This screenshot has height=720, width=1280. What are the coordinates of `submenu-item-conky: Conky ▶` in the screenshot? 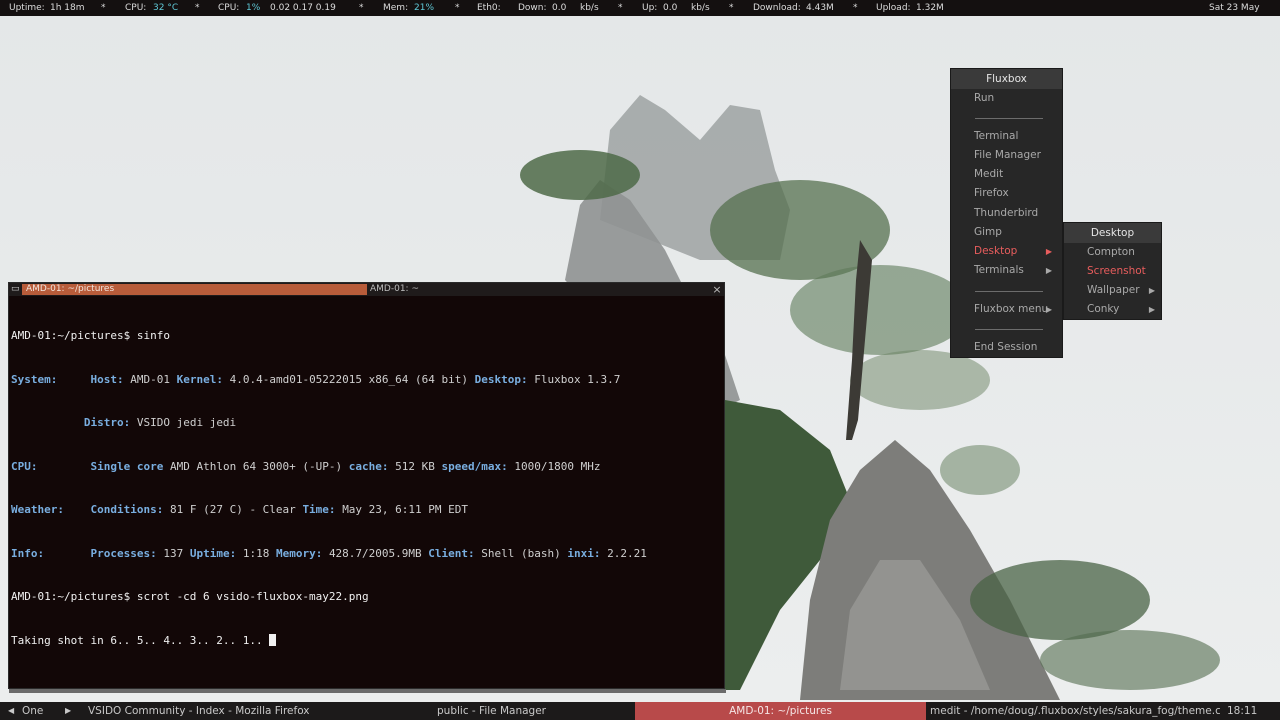 It's located at (1124, 309).